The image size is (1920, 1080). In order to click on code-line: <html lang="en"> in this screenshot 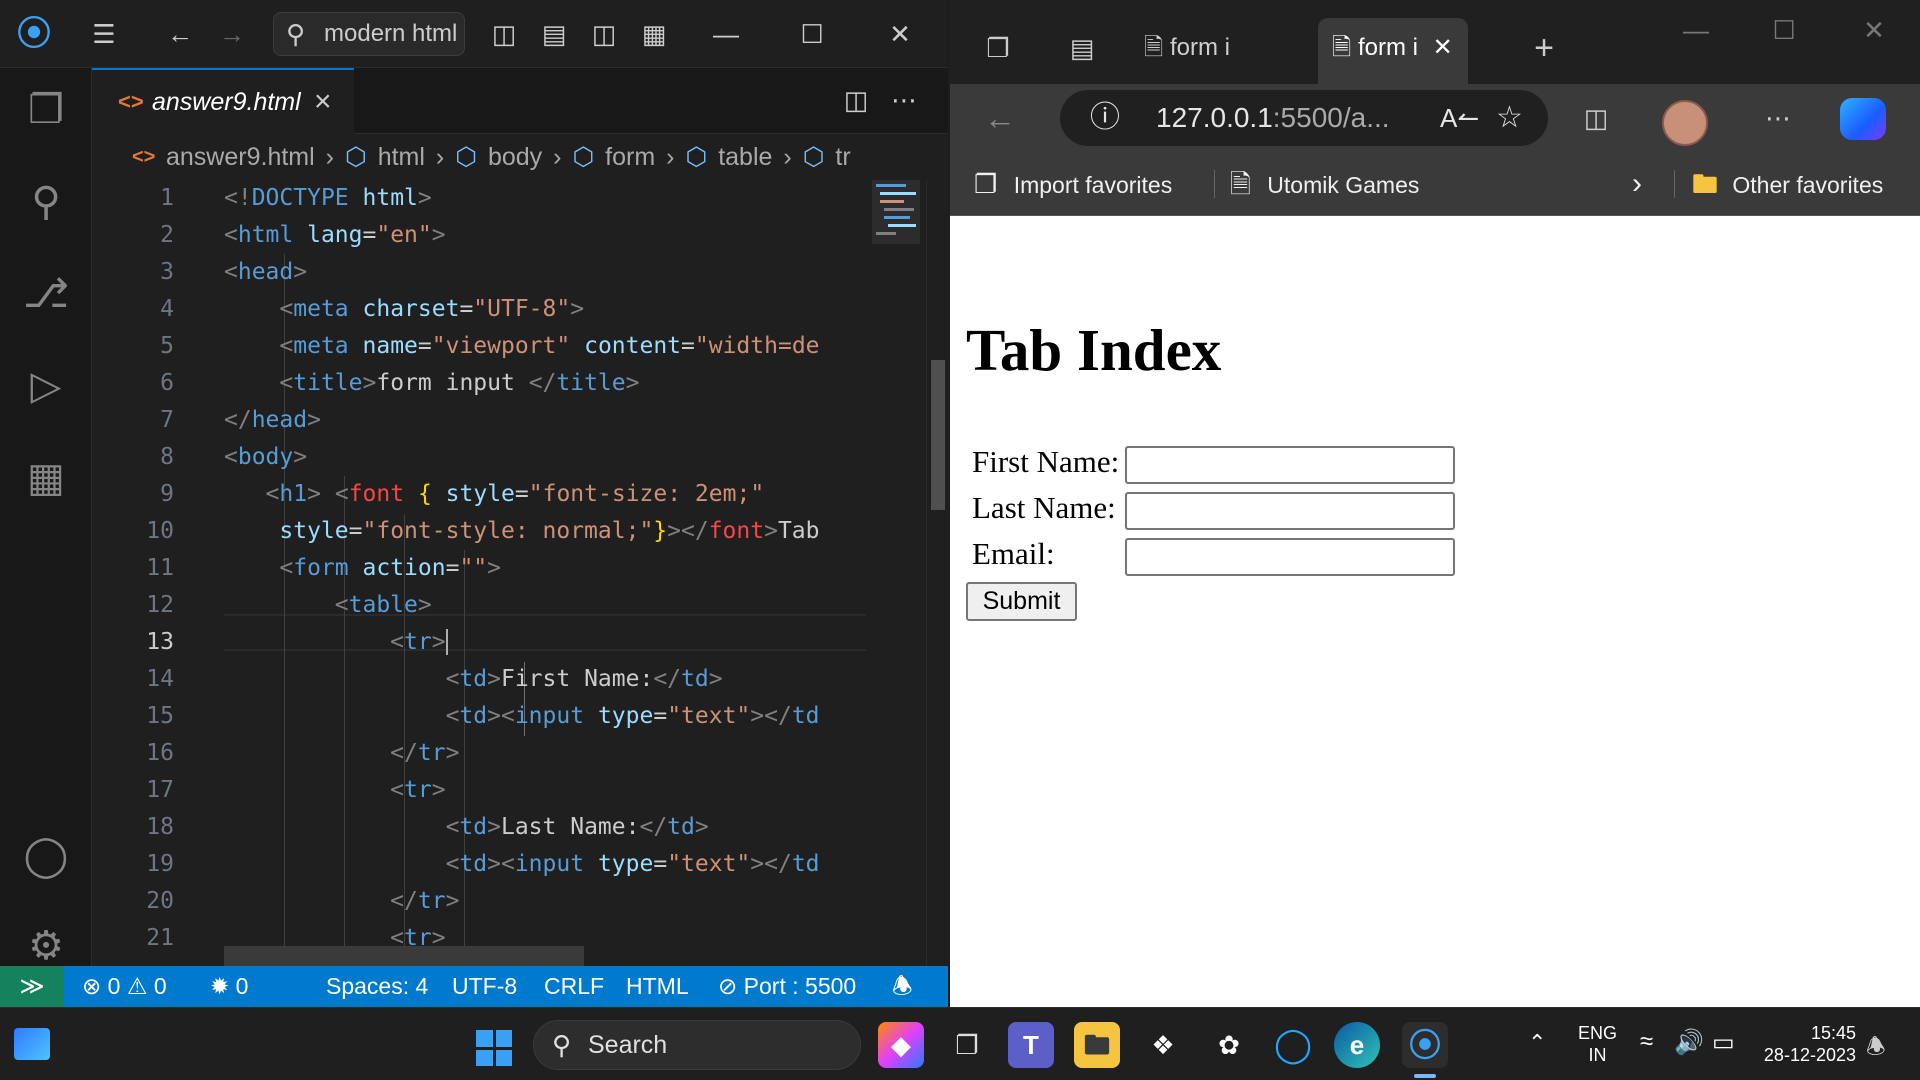, I will do `click(335, 235)`.